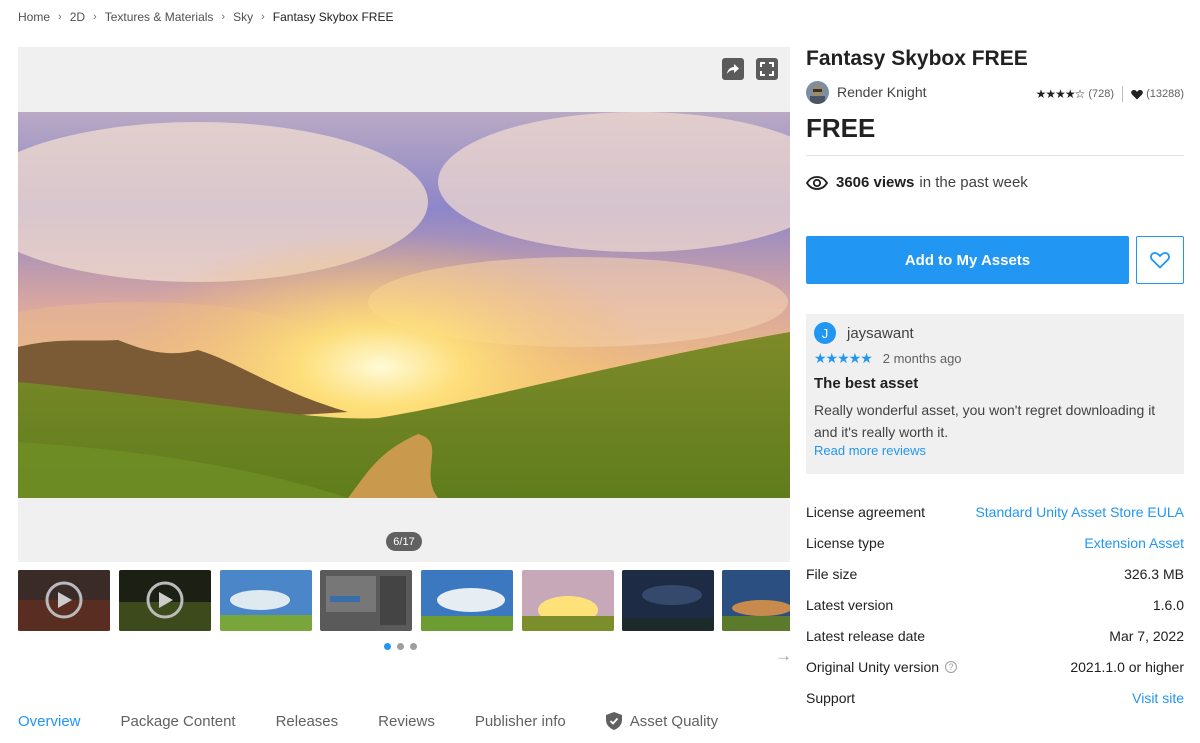 The width and height of the screenshot is (1200, 743). I want to click on night-thumbnail-image, so click(668, 600).